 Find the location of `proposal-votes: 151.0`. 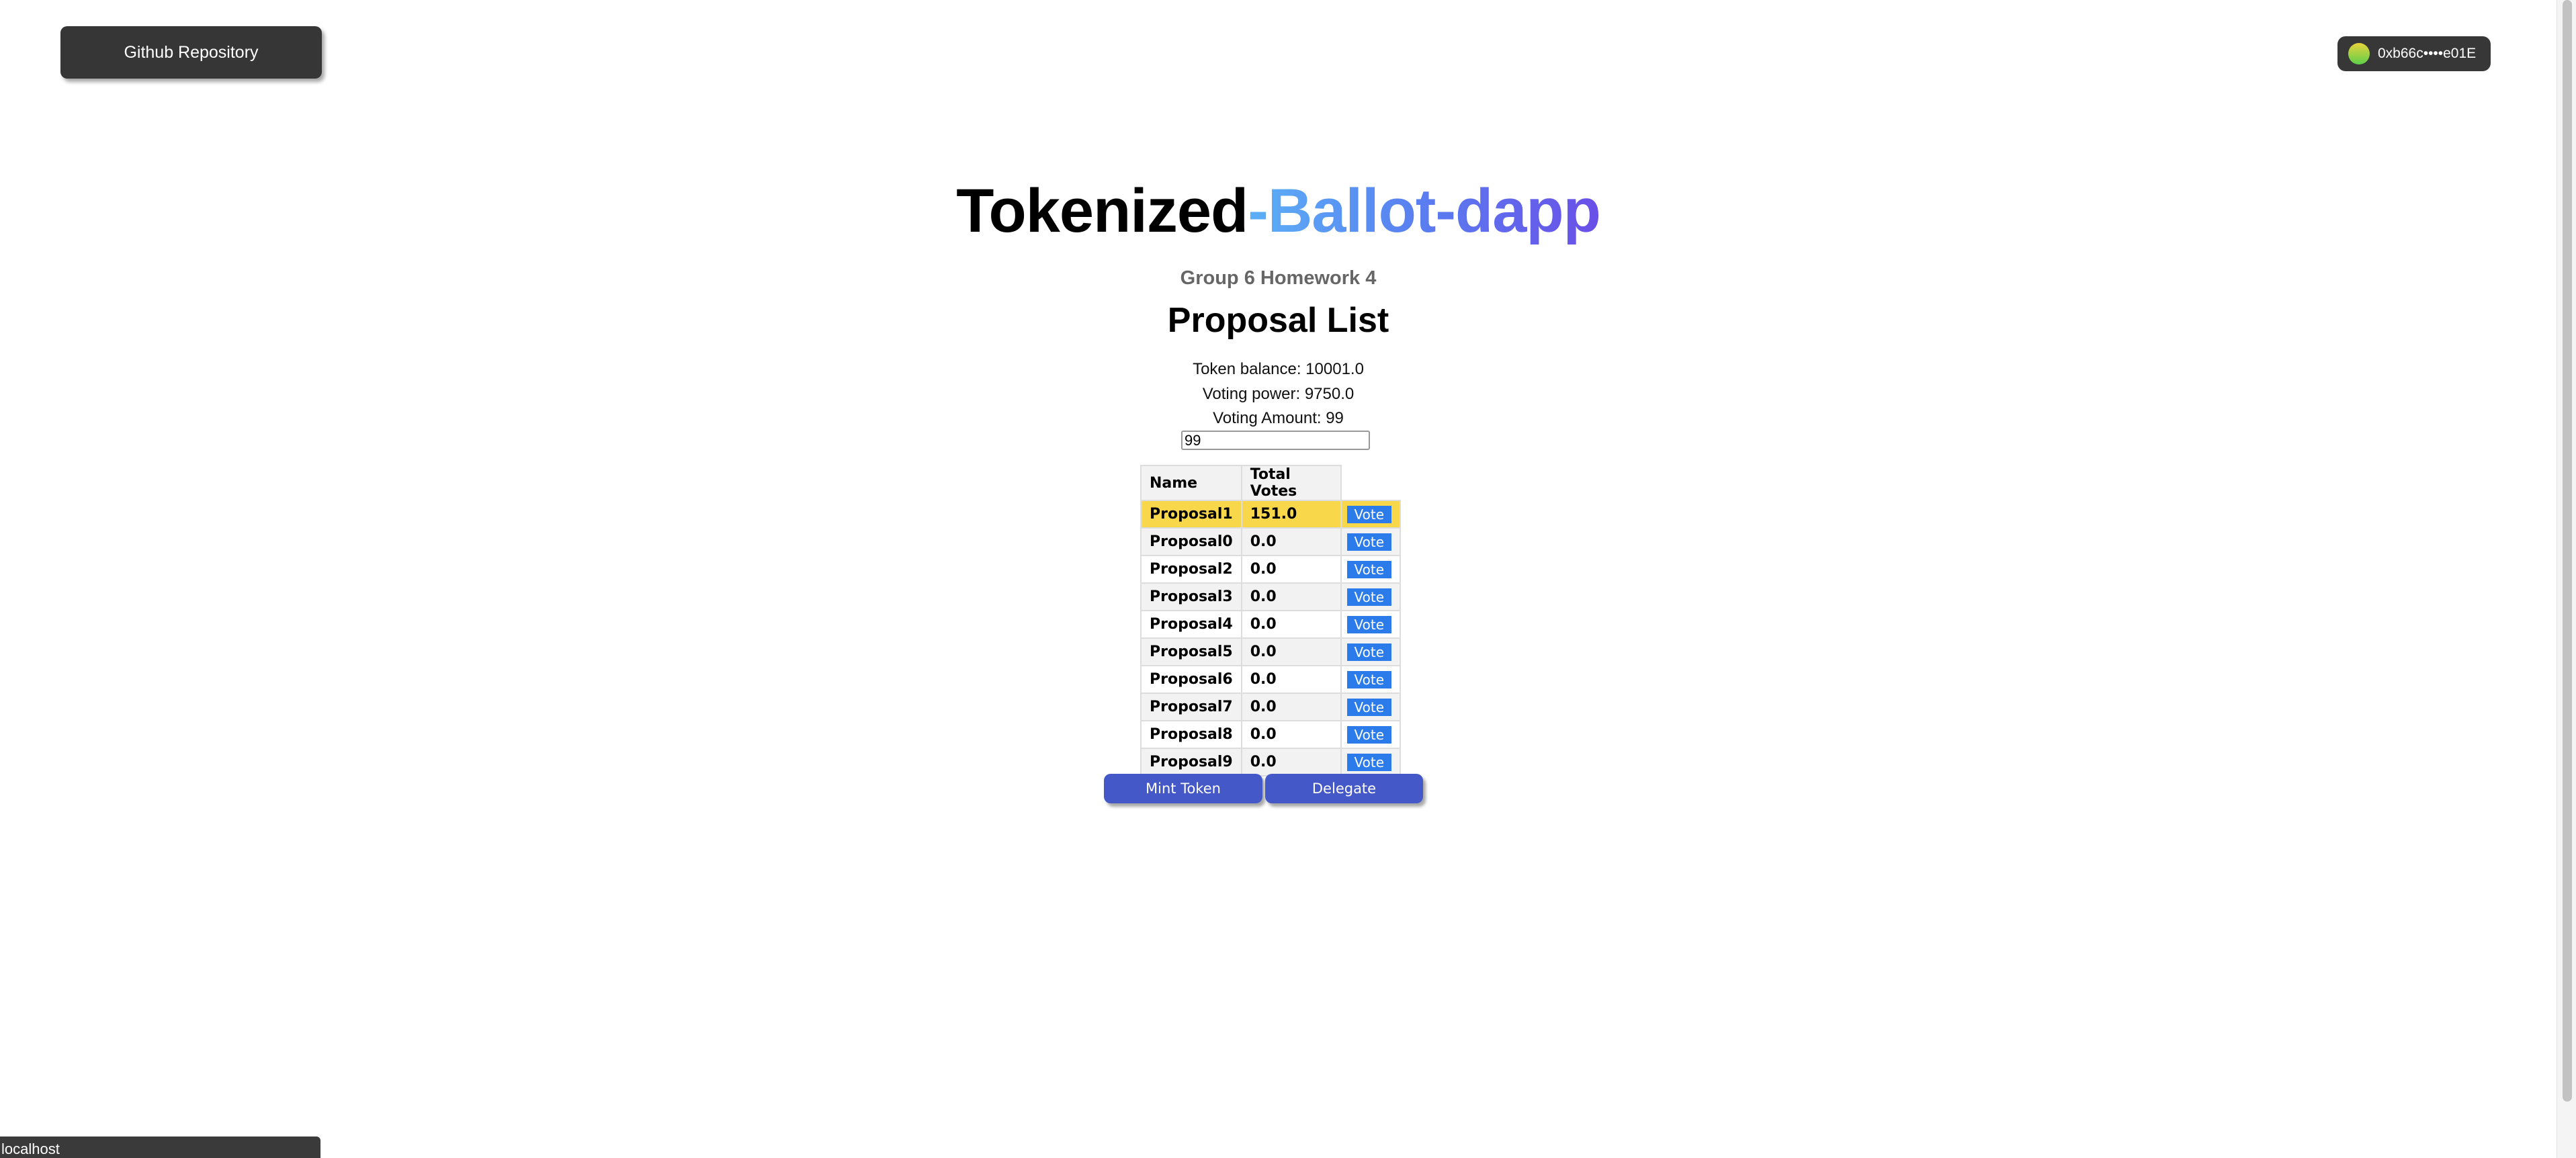

proposal-votes: 151.0 is located at coordinates (1291, 514).